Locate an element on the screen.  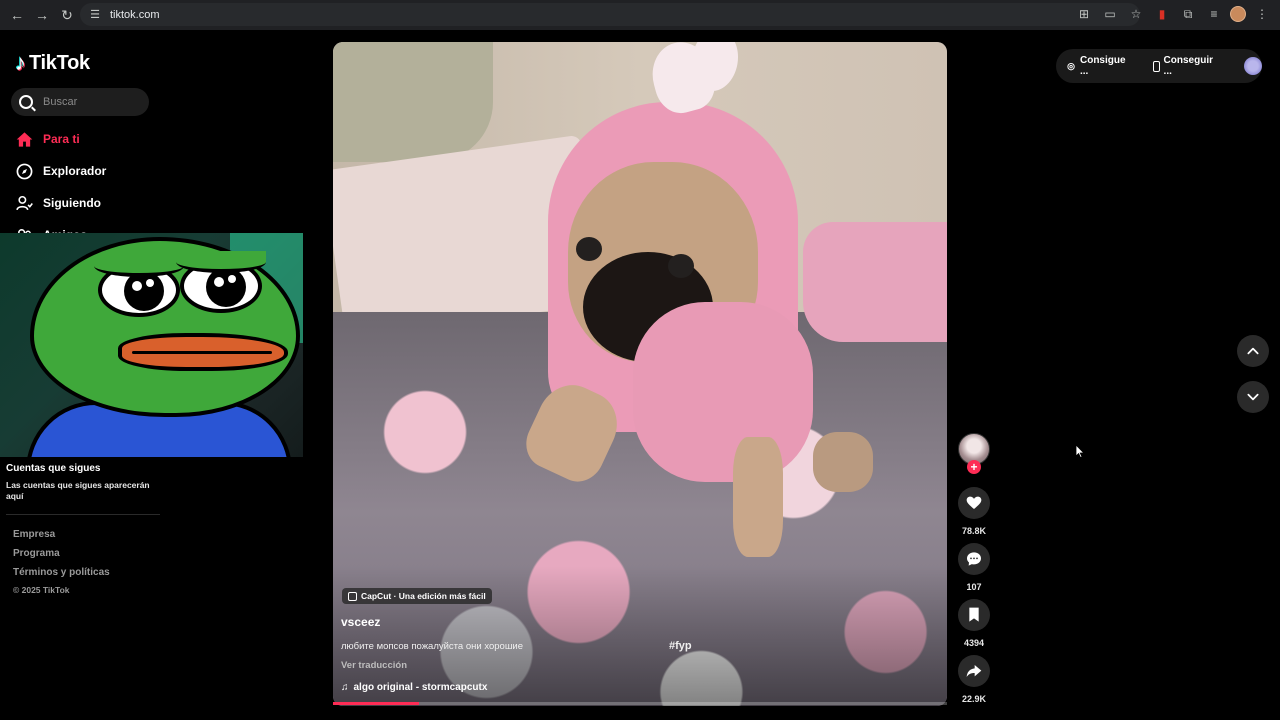
sidebar-item-para-ti: Para ti is located at coordinates (47, 139).